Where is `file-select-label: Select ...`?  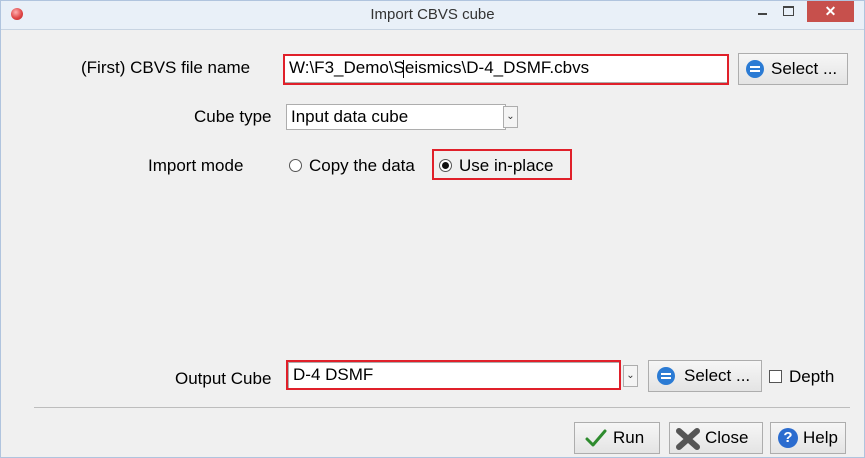
file-select-label: Select ... is located at coordinates (804, 68).